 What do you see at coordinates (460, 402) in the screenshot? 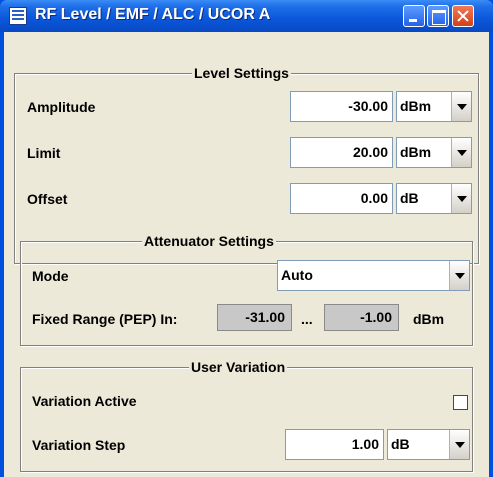
I see `variation-active-checkbox` at bounding box center [460, 402].